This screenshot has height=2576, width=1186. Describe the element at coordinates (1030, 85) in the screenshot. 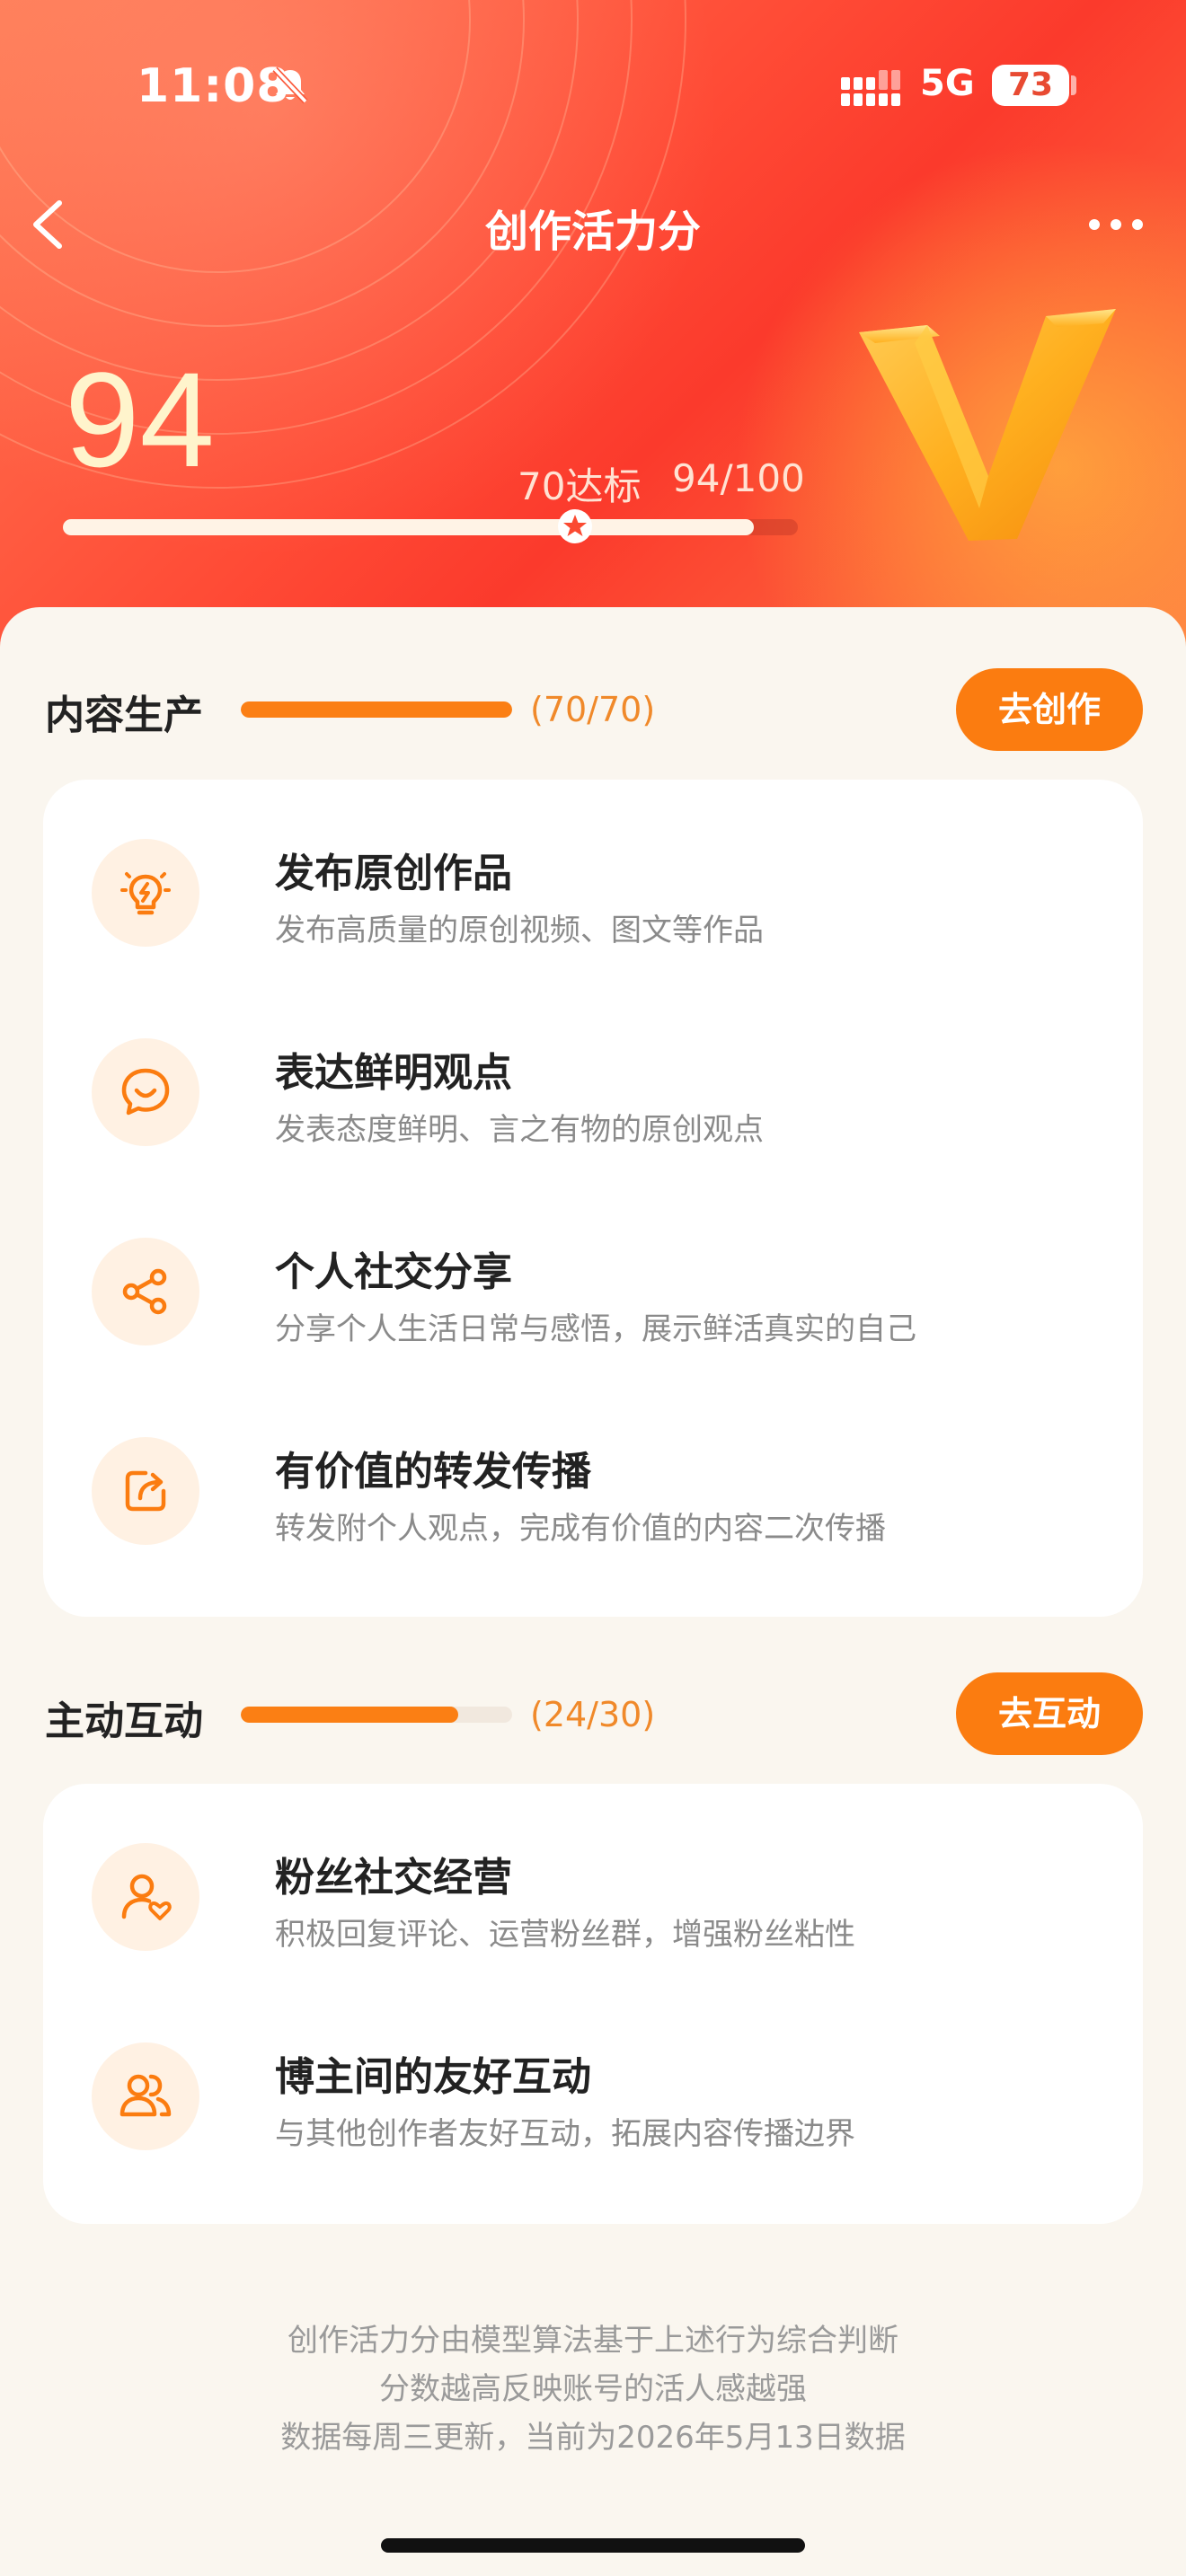

I see `battery-icon: 73` at that location.